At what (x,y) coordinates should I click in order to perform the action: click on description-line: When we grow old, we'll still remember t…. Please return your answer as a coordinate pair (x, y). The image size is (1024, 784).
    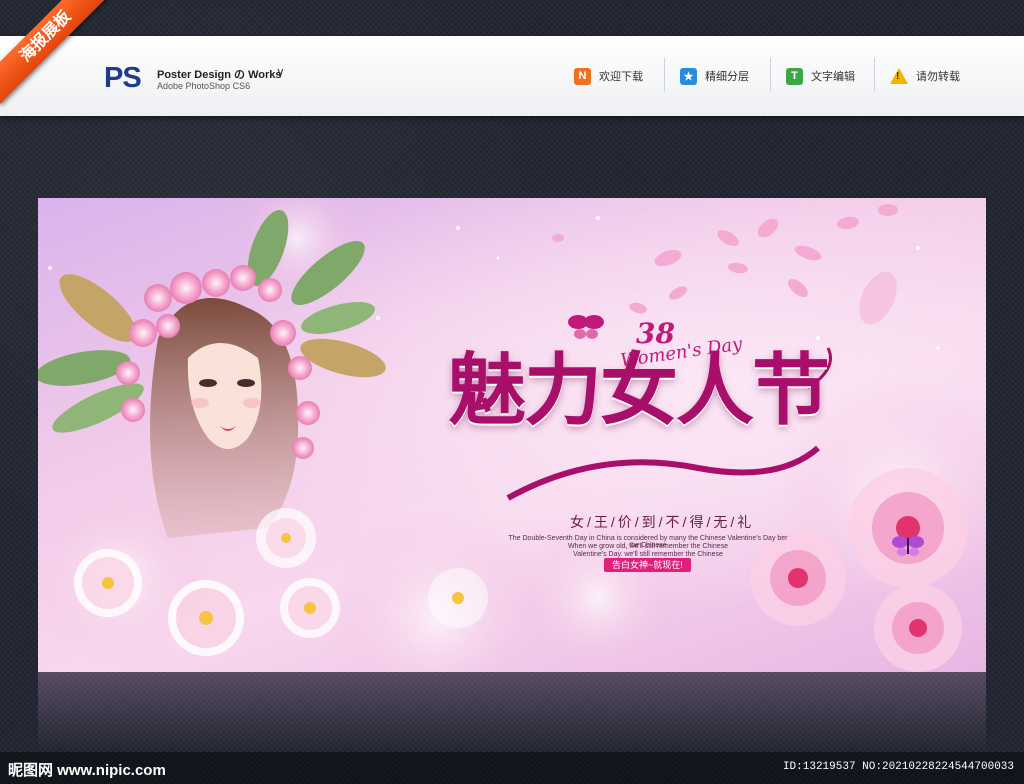
    Looking at the image, I should click on (648, 546).